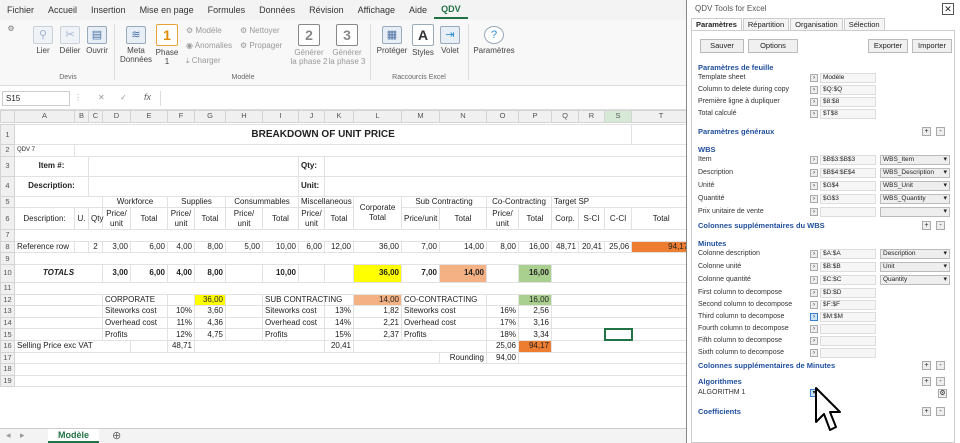 The height and width of the screenshot is (443, 960). Describe the element at coordinates (444, 311) in the screenshot. I see `cell: Siteworks cost` at that location.